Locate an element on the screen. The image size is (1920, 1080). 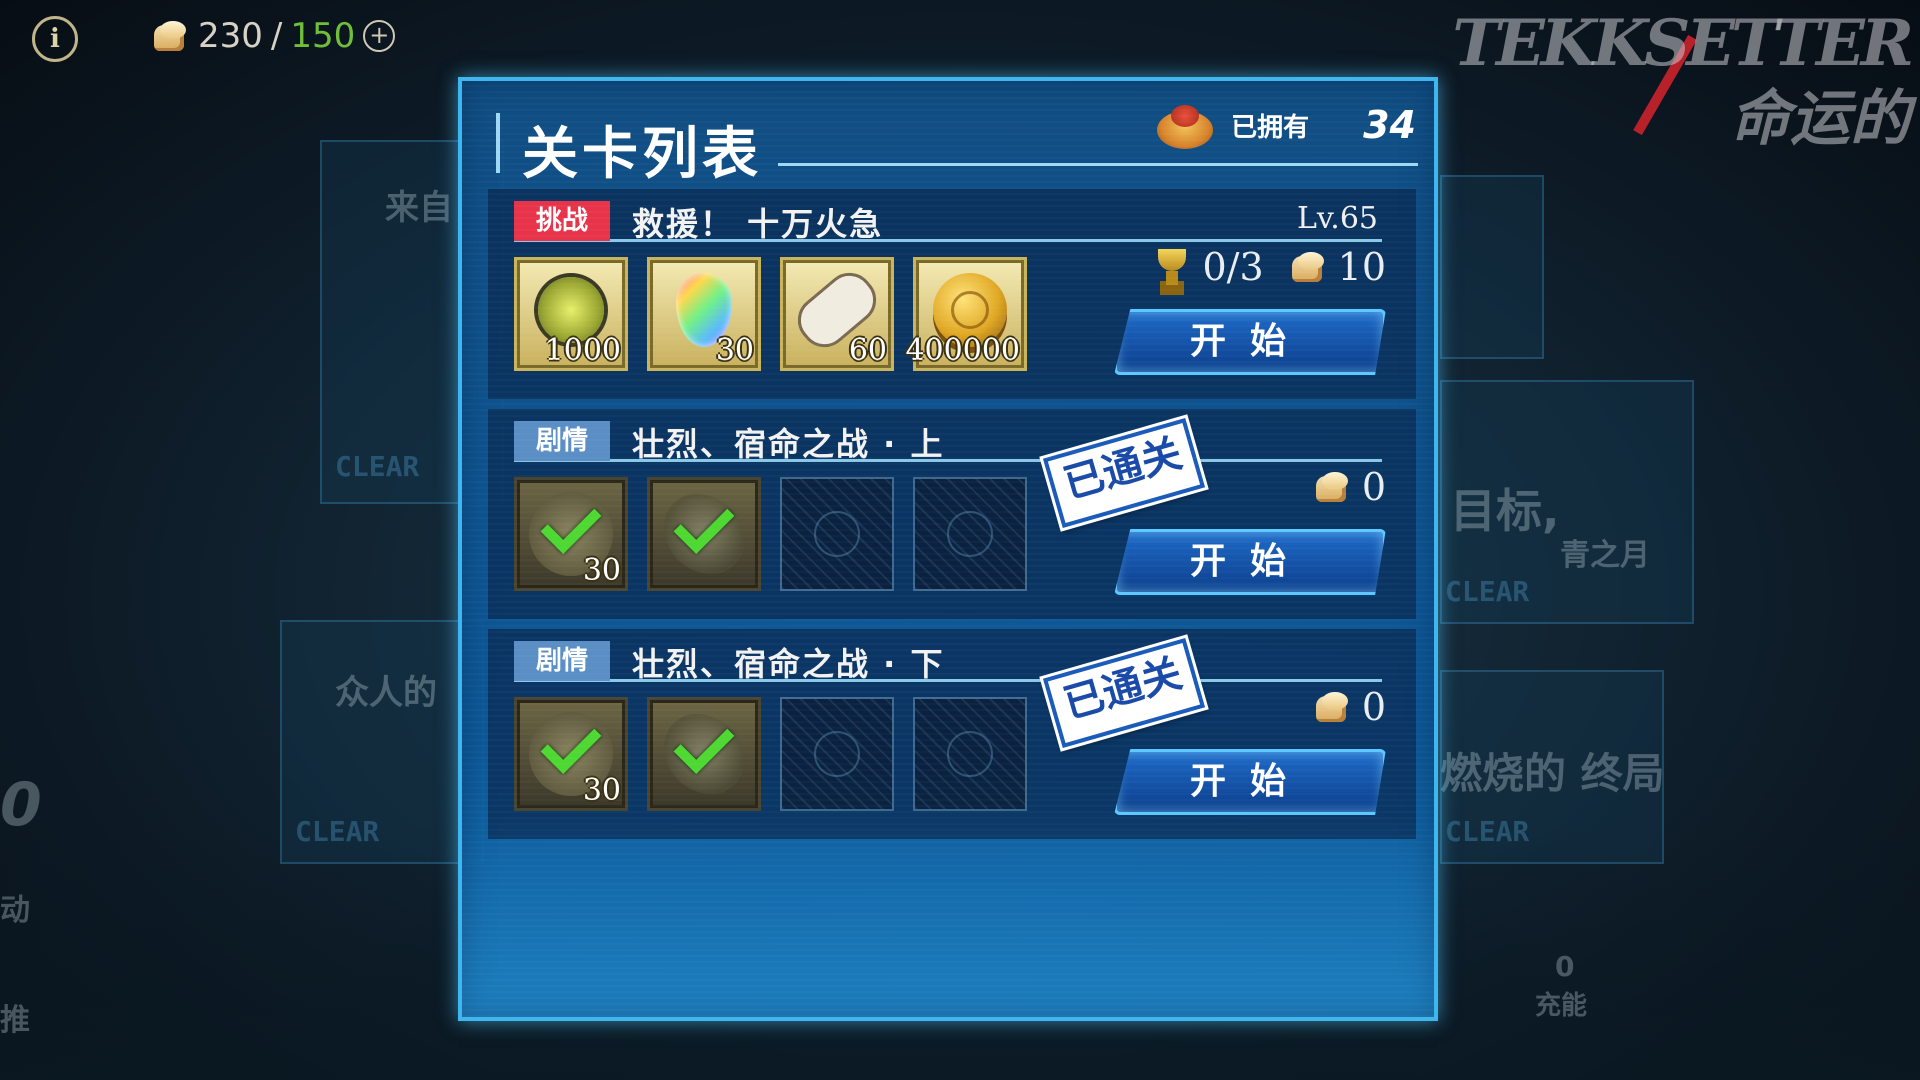
cake-icon is located at coordinates (1185, 125).